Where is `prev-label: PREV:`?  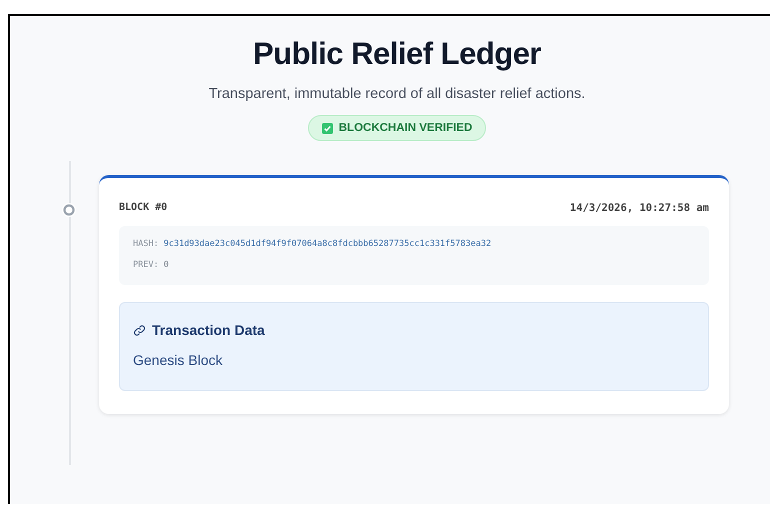
prev-label: PREV: is located at coordinates (146, 265).